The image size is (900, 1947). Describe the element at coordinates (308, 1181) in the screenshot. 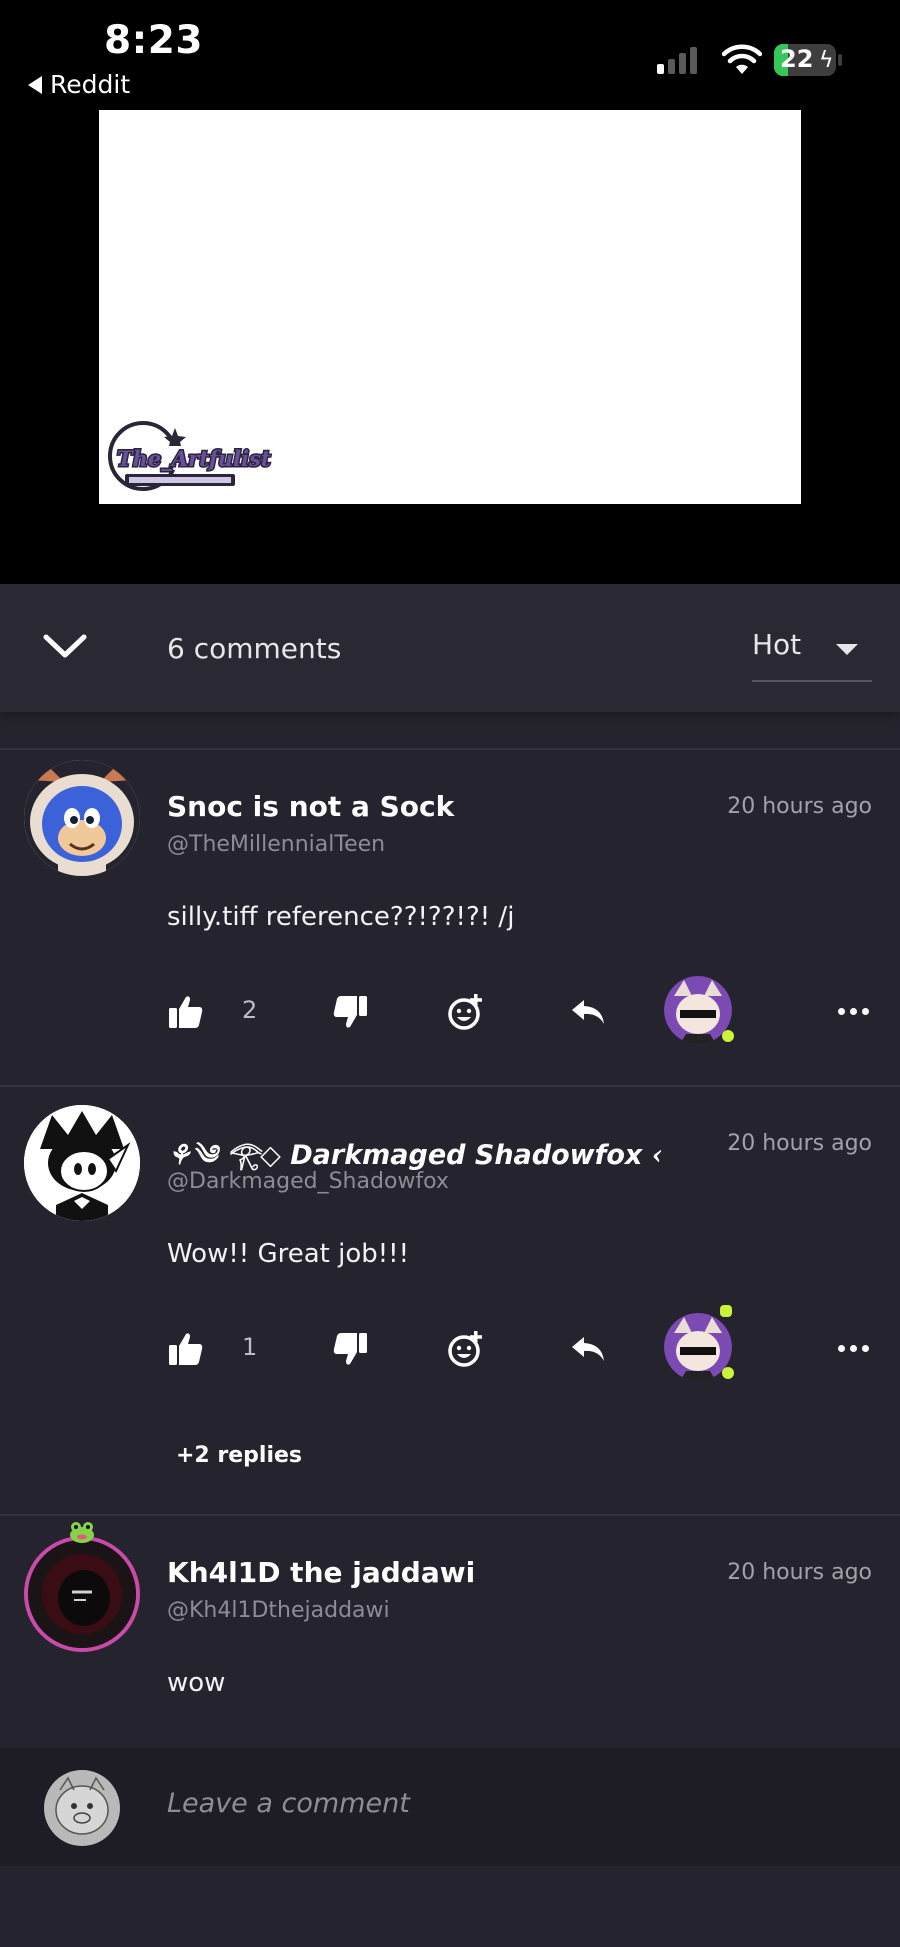

I see `comment-handle: @Darkmaged_Shadowfox` at that location.